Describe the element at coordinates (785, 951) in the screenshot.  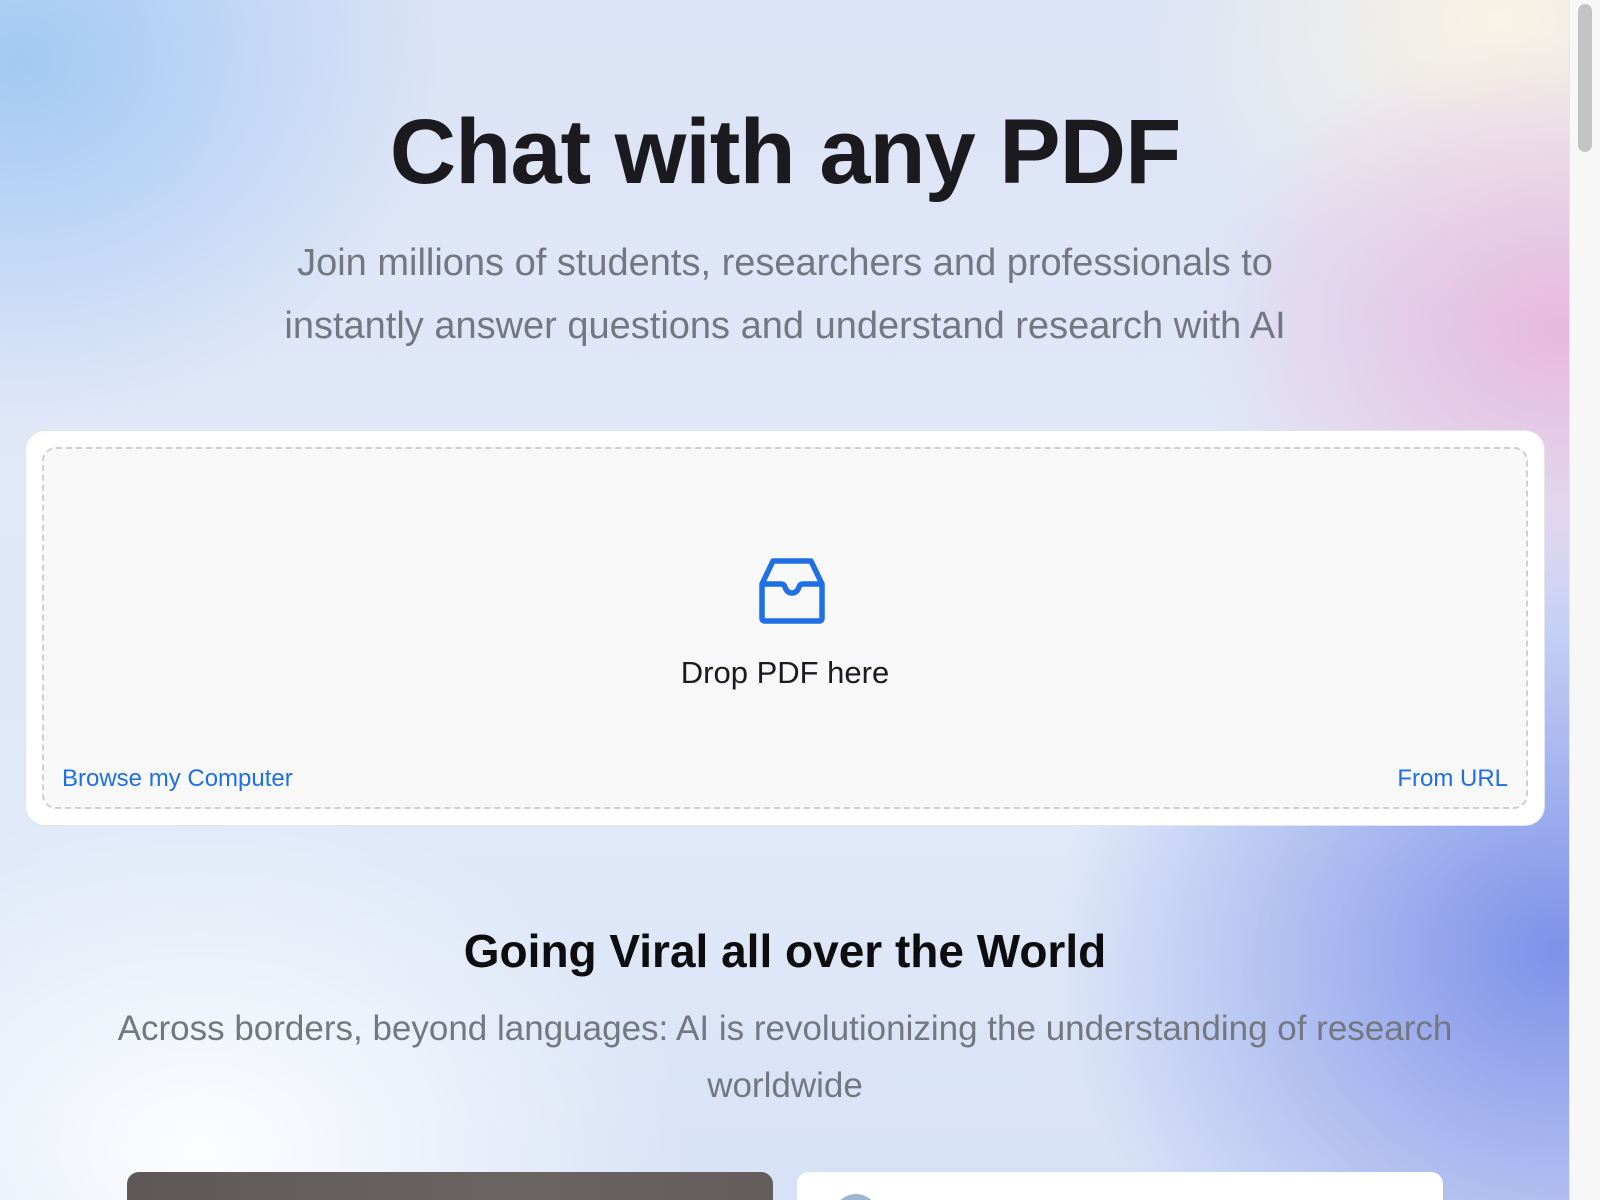
I see `viral-section-title: Going Viral all over the World` at that location.